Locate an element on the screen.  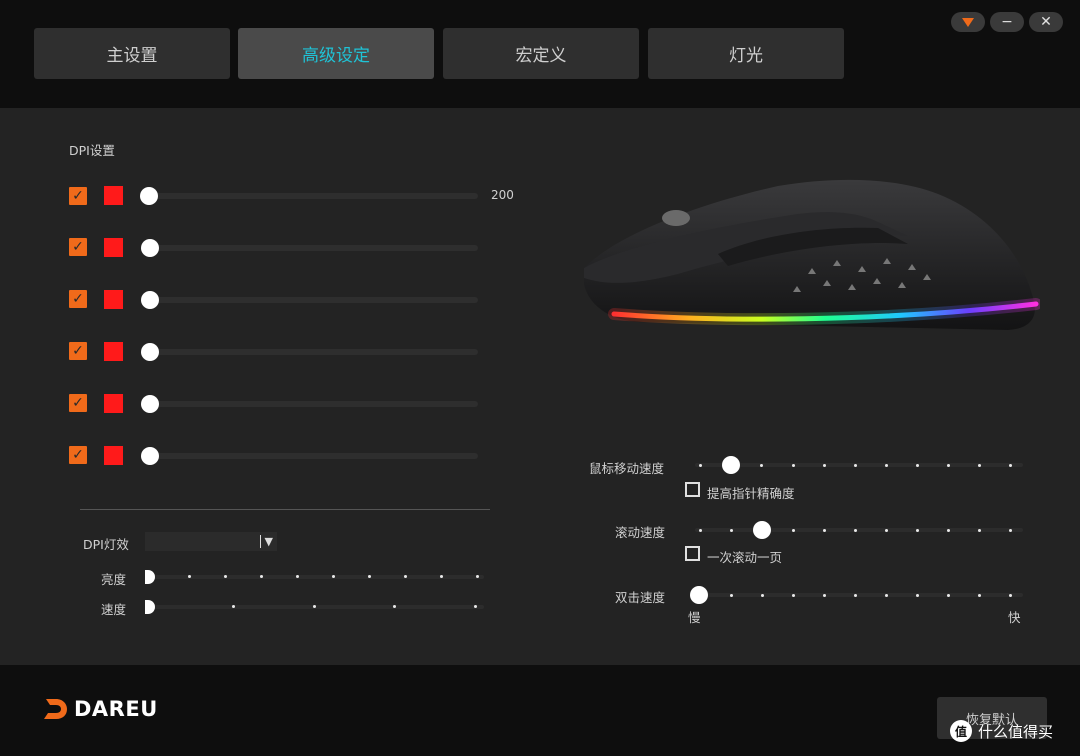
enhance-precision-label: 提高指针精确度 is located at coordinates (751, 493).